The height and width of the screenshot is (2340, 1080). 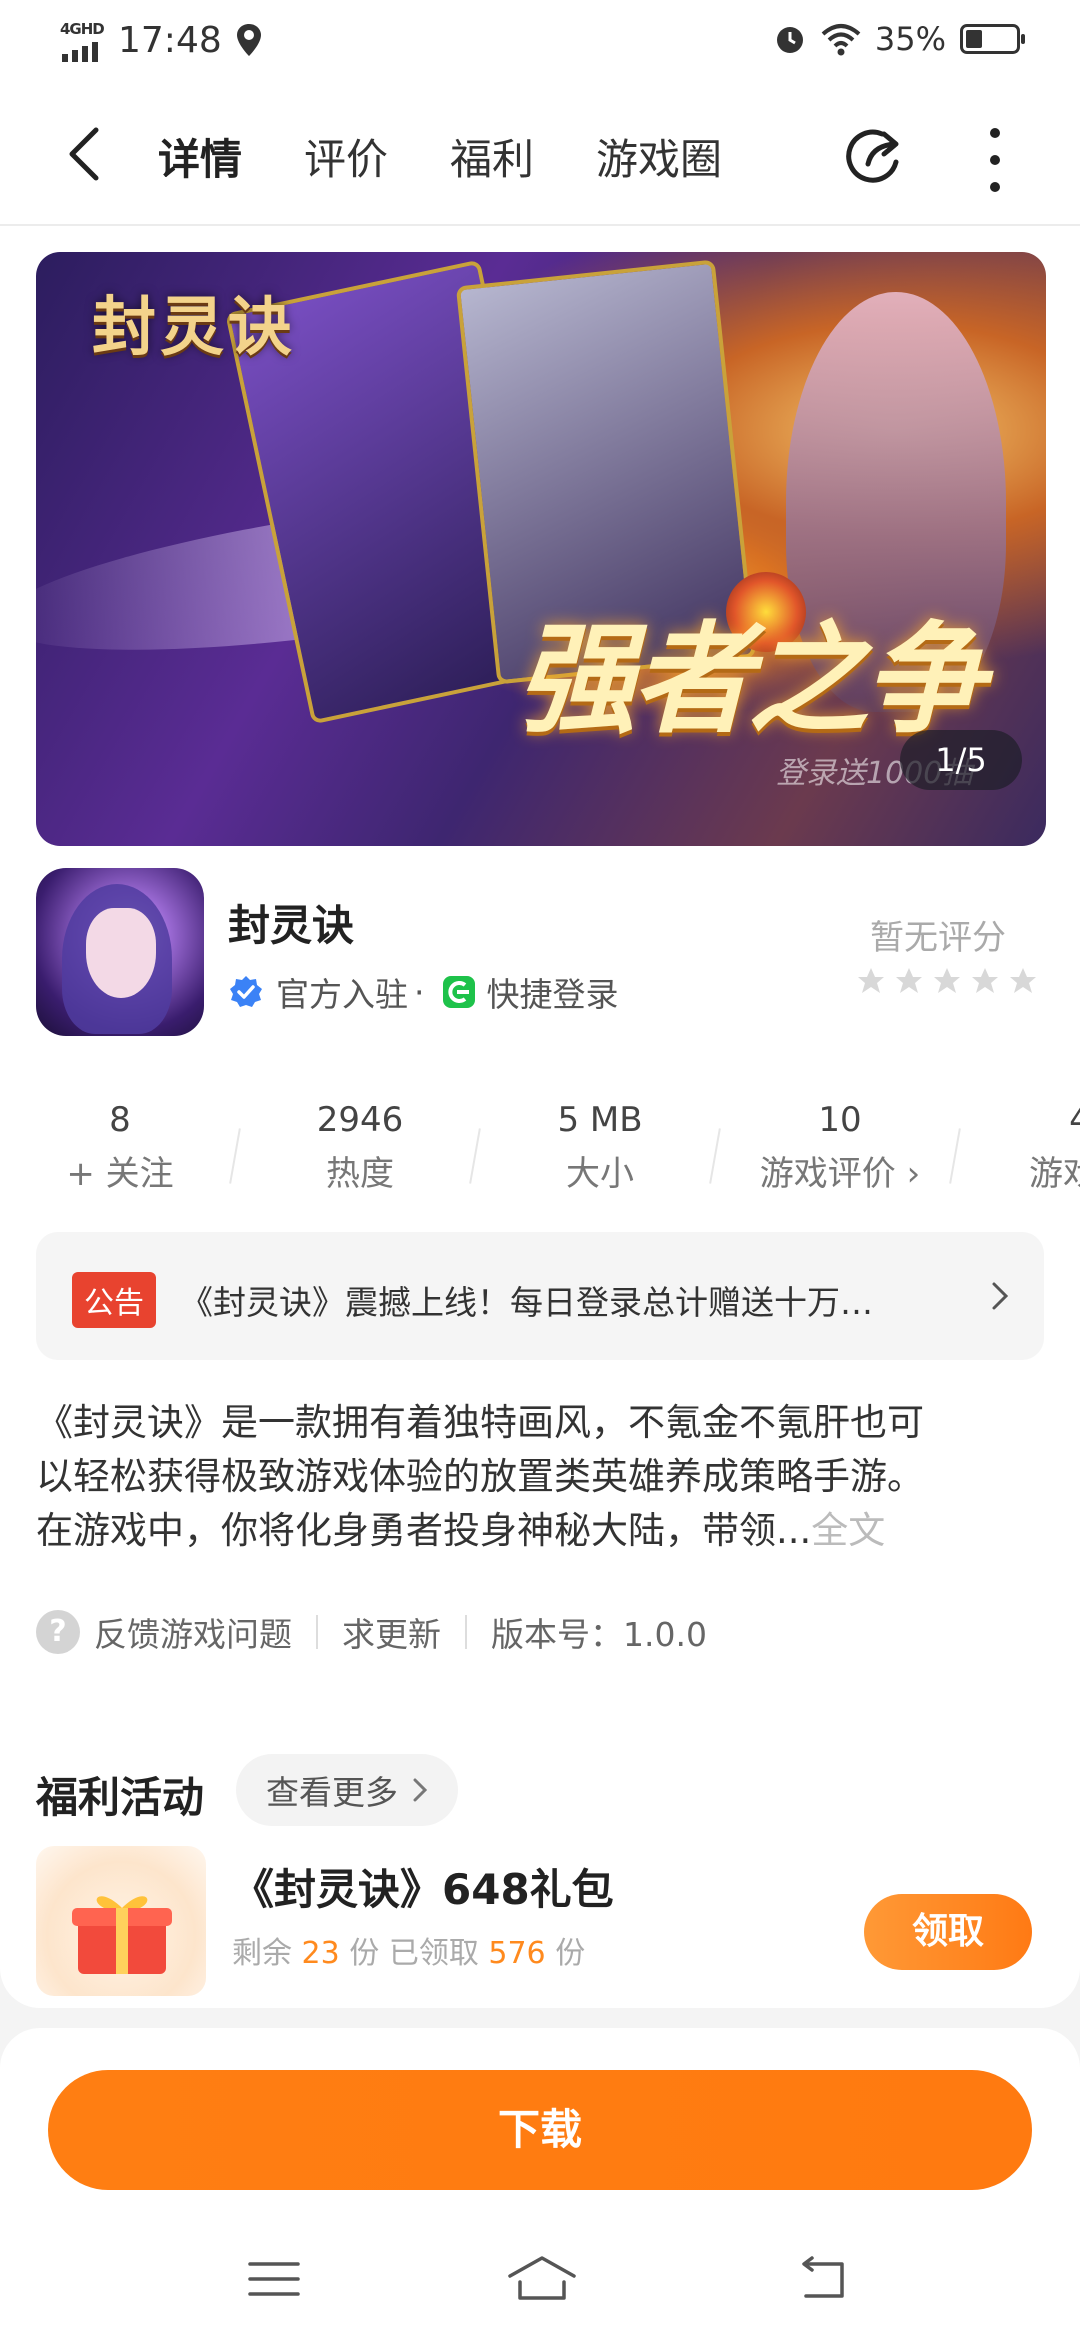 What do you see at coordinates (346, 156) in the screenshot?
I see `tab-reviews: 评价` at bounding box center [346, 156].